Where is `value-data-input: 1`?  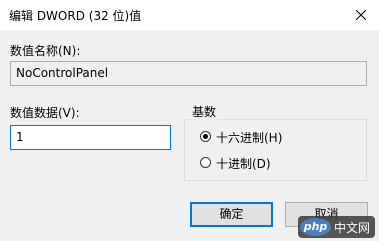 value-data-input: 1 is located at coordinates (90, 137).